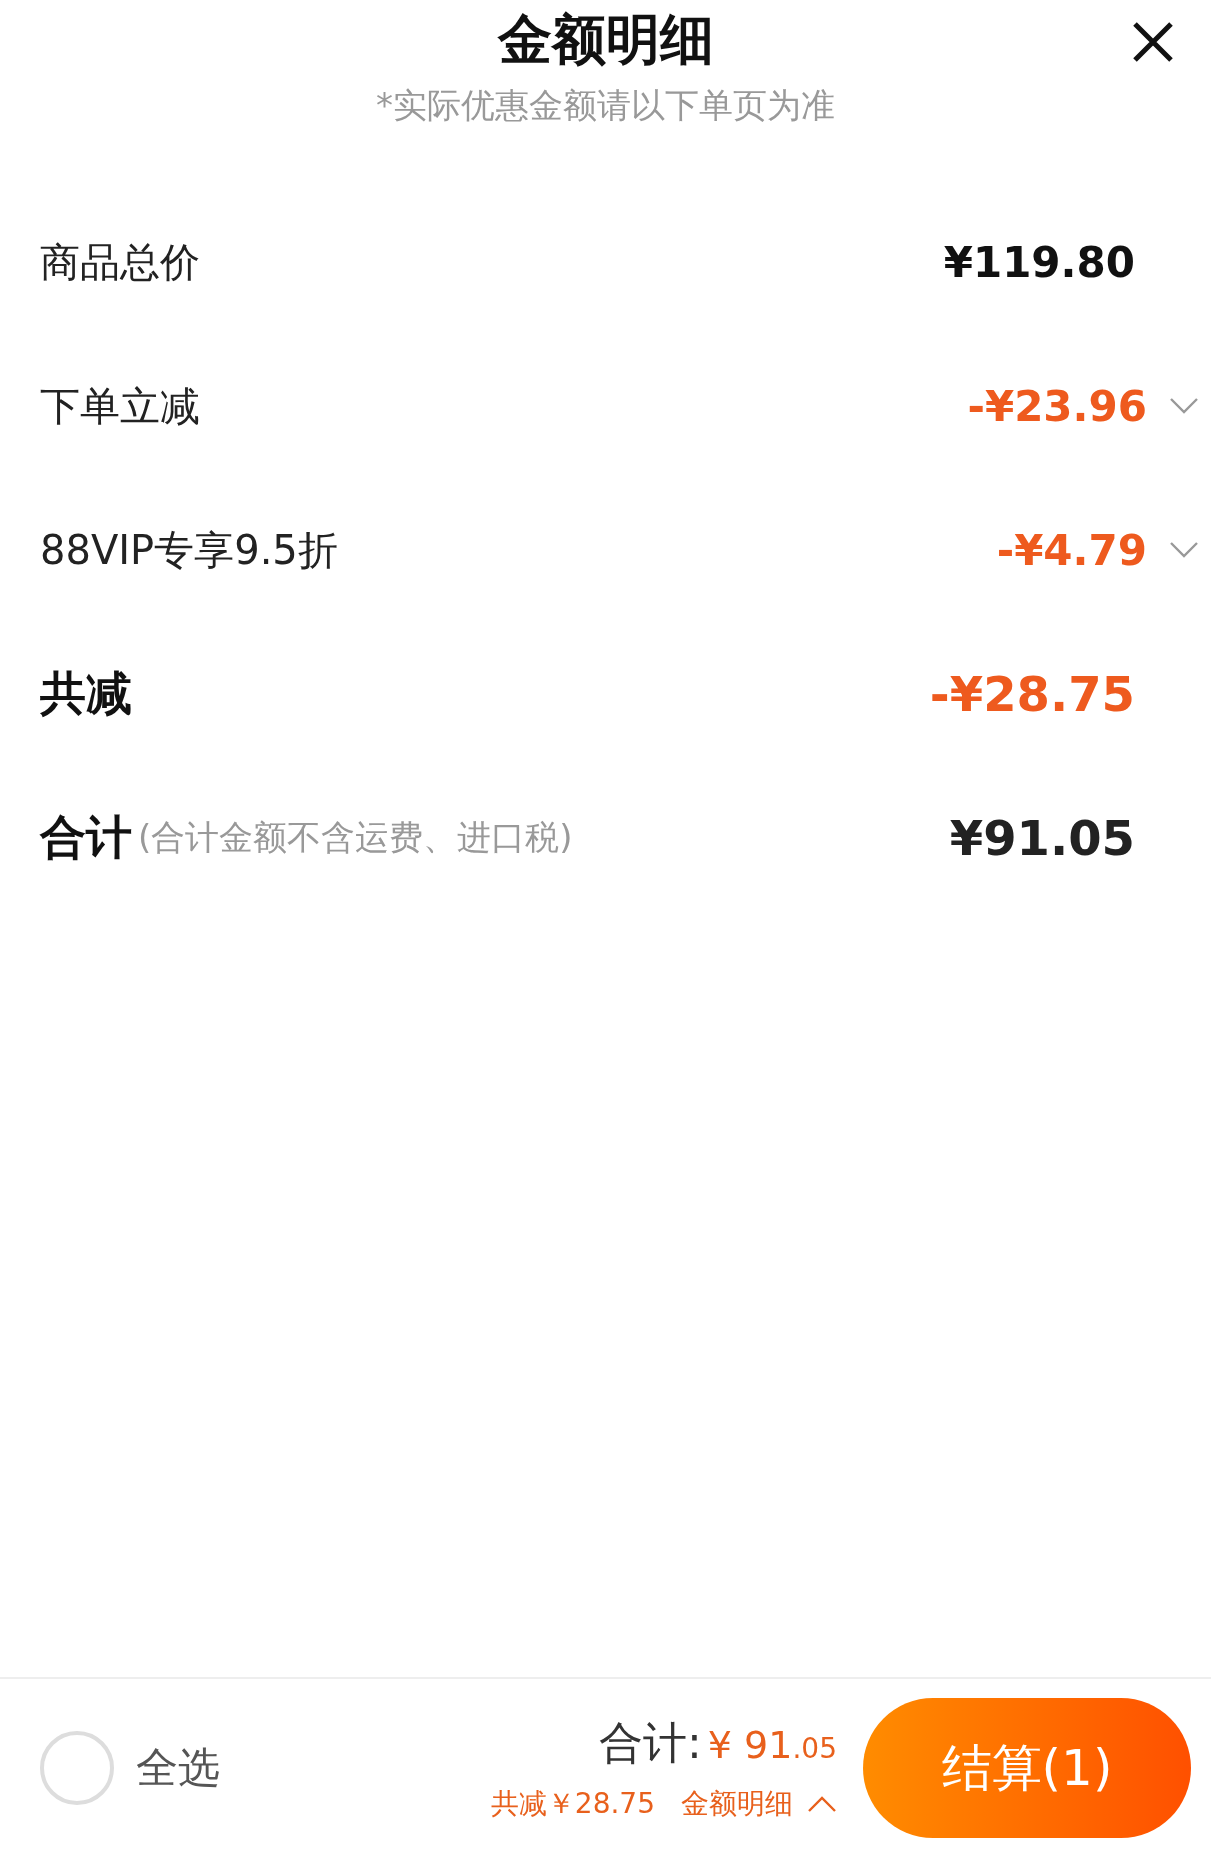 The image size is (1211, 1857). I want to click on row-label: 商品总价, so click(120, 262).